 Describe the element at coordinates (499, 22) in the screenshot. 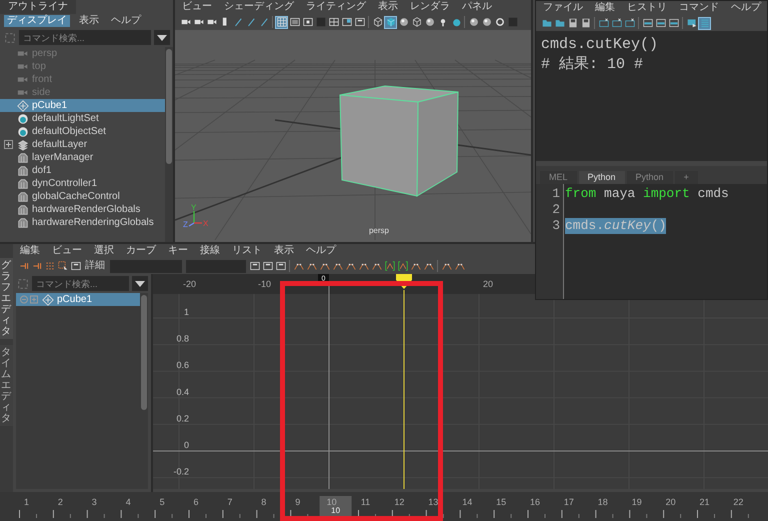

I see `ring-icon` at that location.